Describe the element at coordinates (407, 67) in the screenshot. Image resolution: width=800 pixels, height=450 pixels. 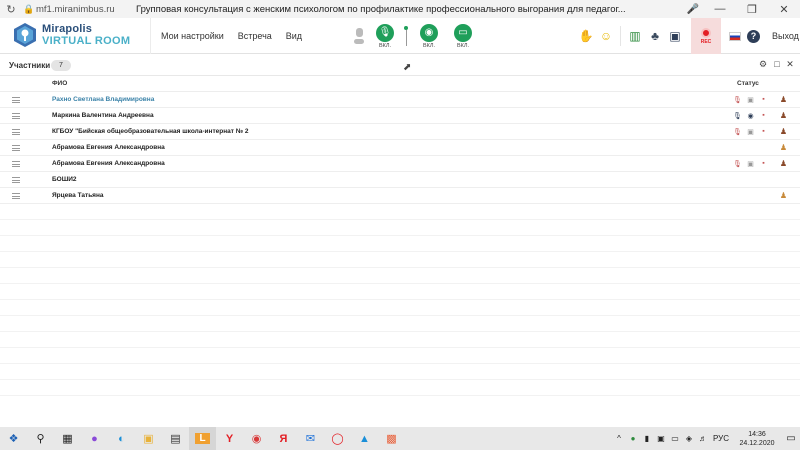
I see `mouse-cursor-icon: ⬈` at that location.